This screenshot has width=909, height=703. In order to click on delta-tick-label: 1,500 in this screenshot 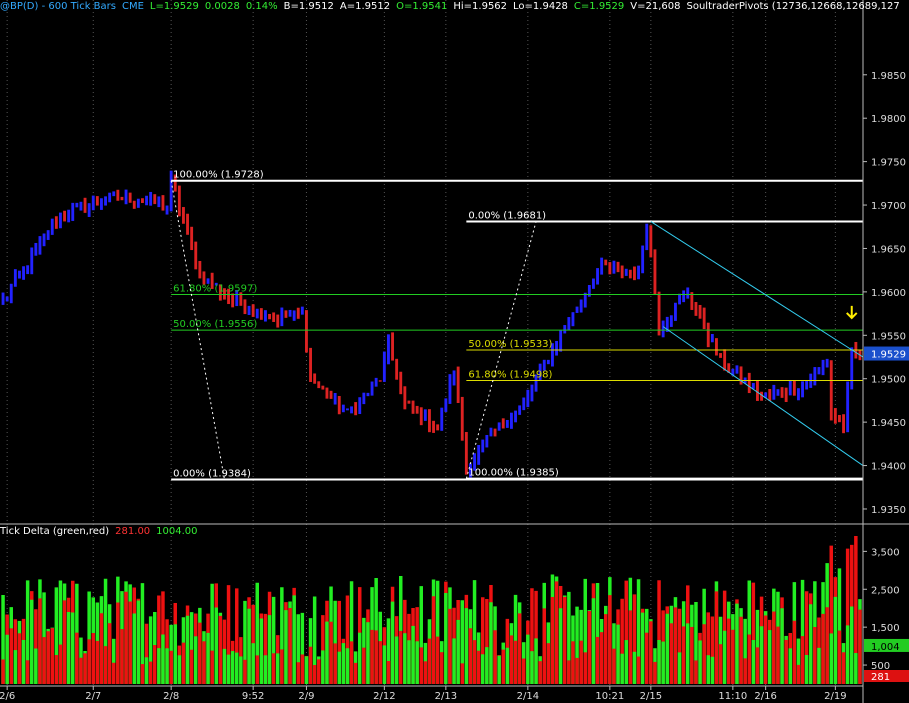, I will do `click(885, 628)`.